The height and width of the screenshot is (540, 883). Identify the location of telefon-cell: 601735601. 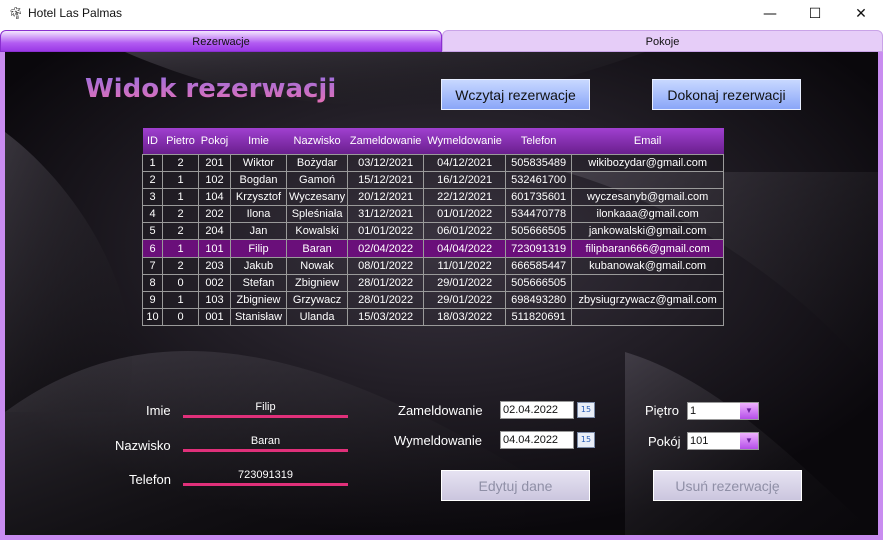
(539, 197).